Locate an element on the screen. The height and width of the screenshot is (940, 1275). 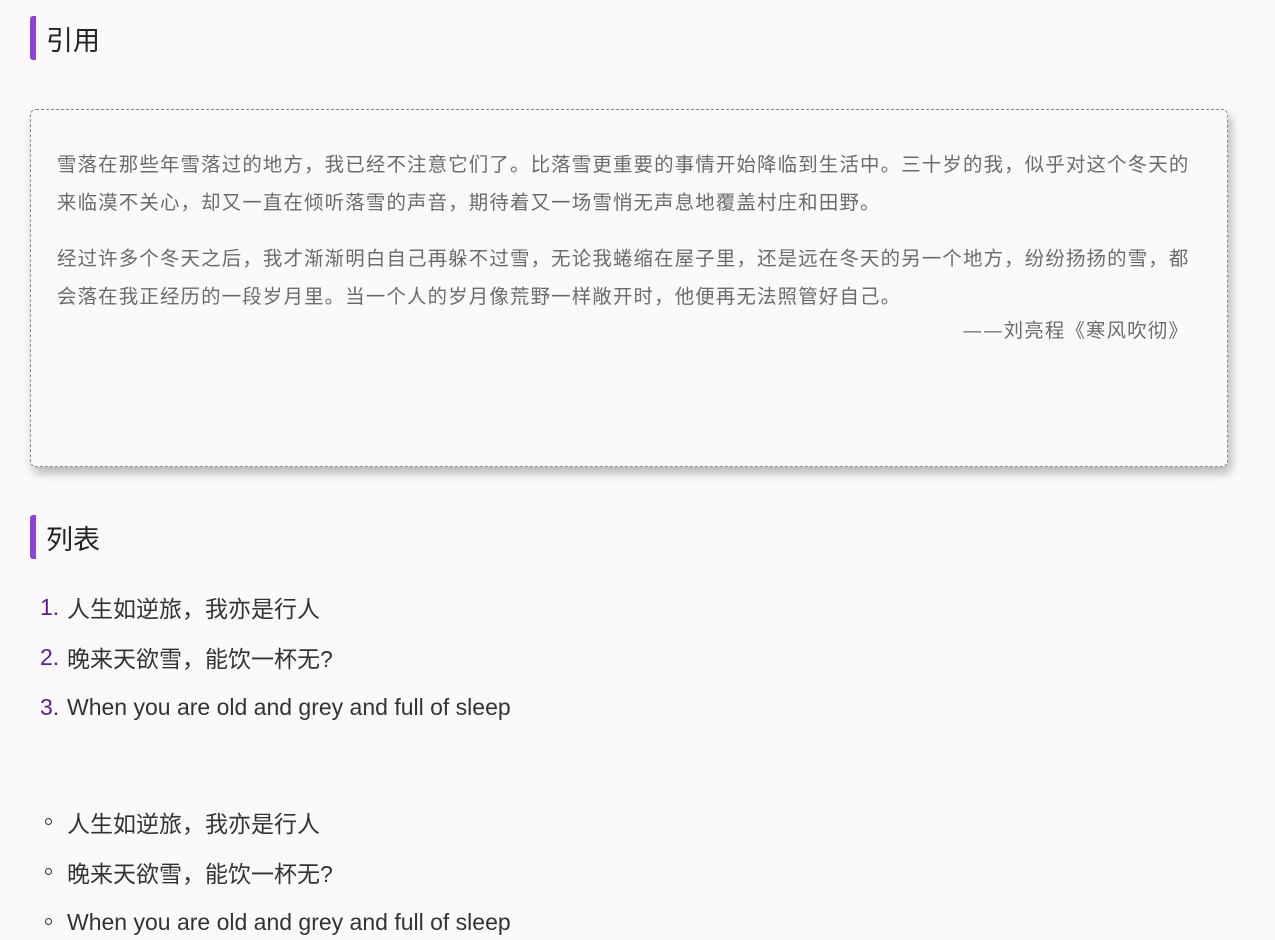
list-item: 人生如逆旅，我亦是行人 is located at coordinates (275, 822).